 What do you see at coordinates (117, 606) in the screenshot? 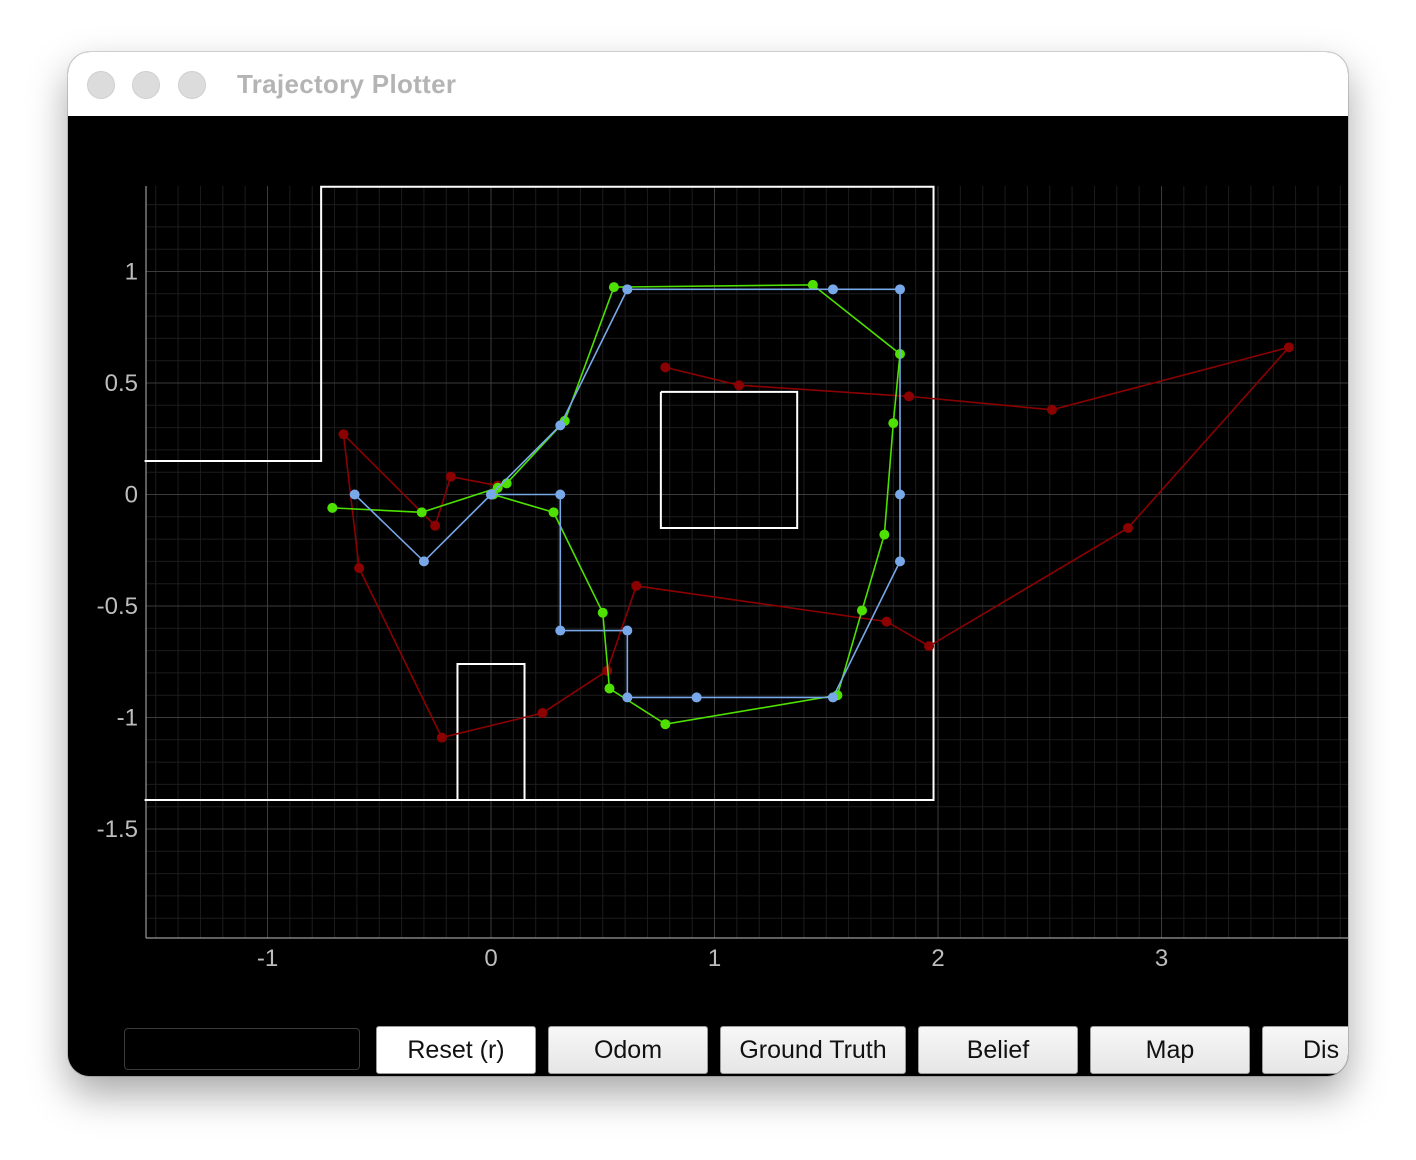
I see `y-tick-label: -0.5` at bounding box center [117, 606].